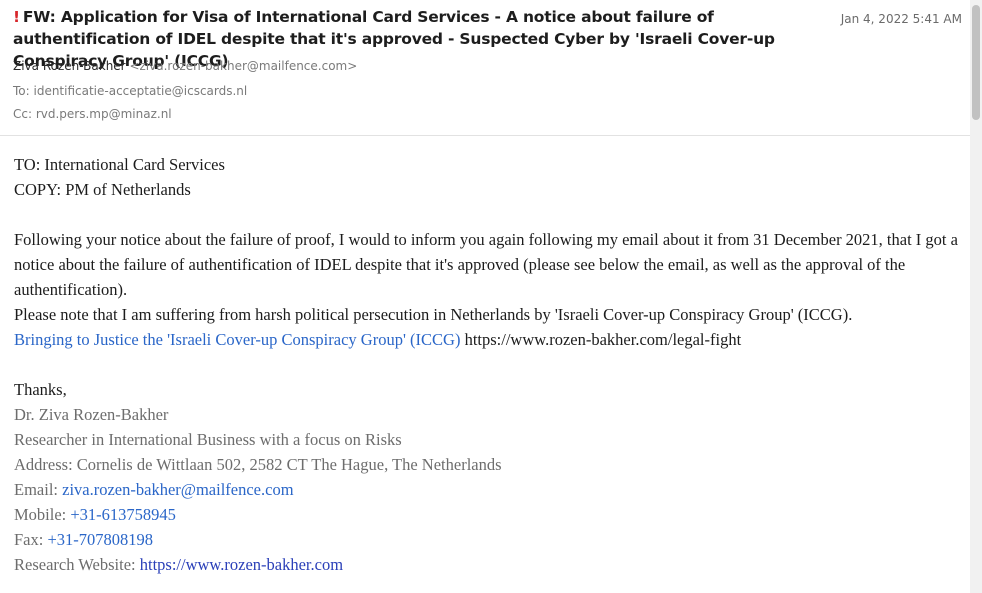  Describe the element at coordinates (489, 489) in the screenshot. I see `signature-email-line: Email: ziva.rozen-bakher@mailfence.com` at that location.